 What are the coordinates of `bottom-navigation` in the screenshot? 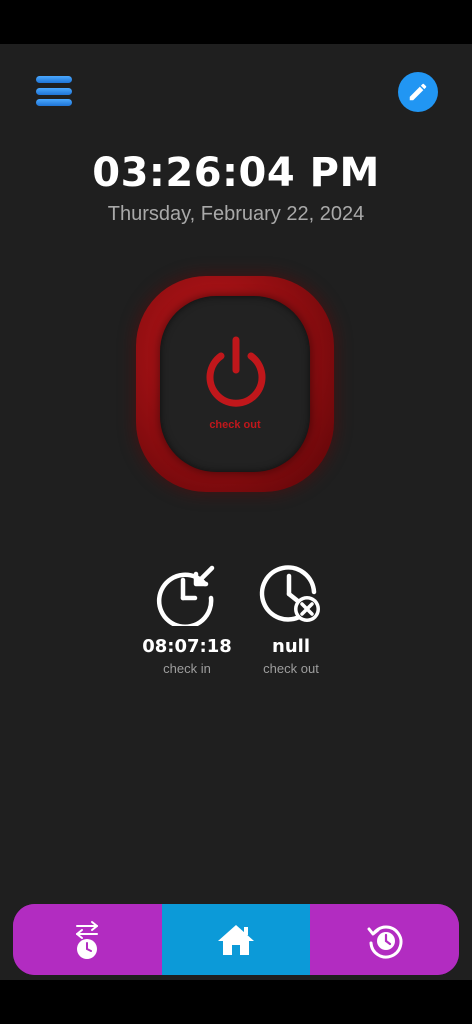 It's located at (236, 939).